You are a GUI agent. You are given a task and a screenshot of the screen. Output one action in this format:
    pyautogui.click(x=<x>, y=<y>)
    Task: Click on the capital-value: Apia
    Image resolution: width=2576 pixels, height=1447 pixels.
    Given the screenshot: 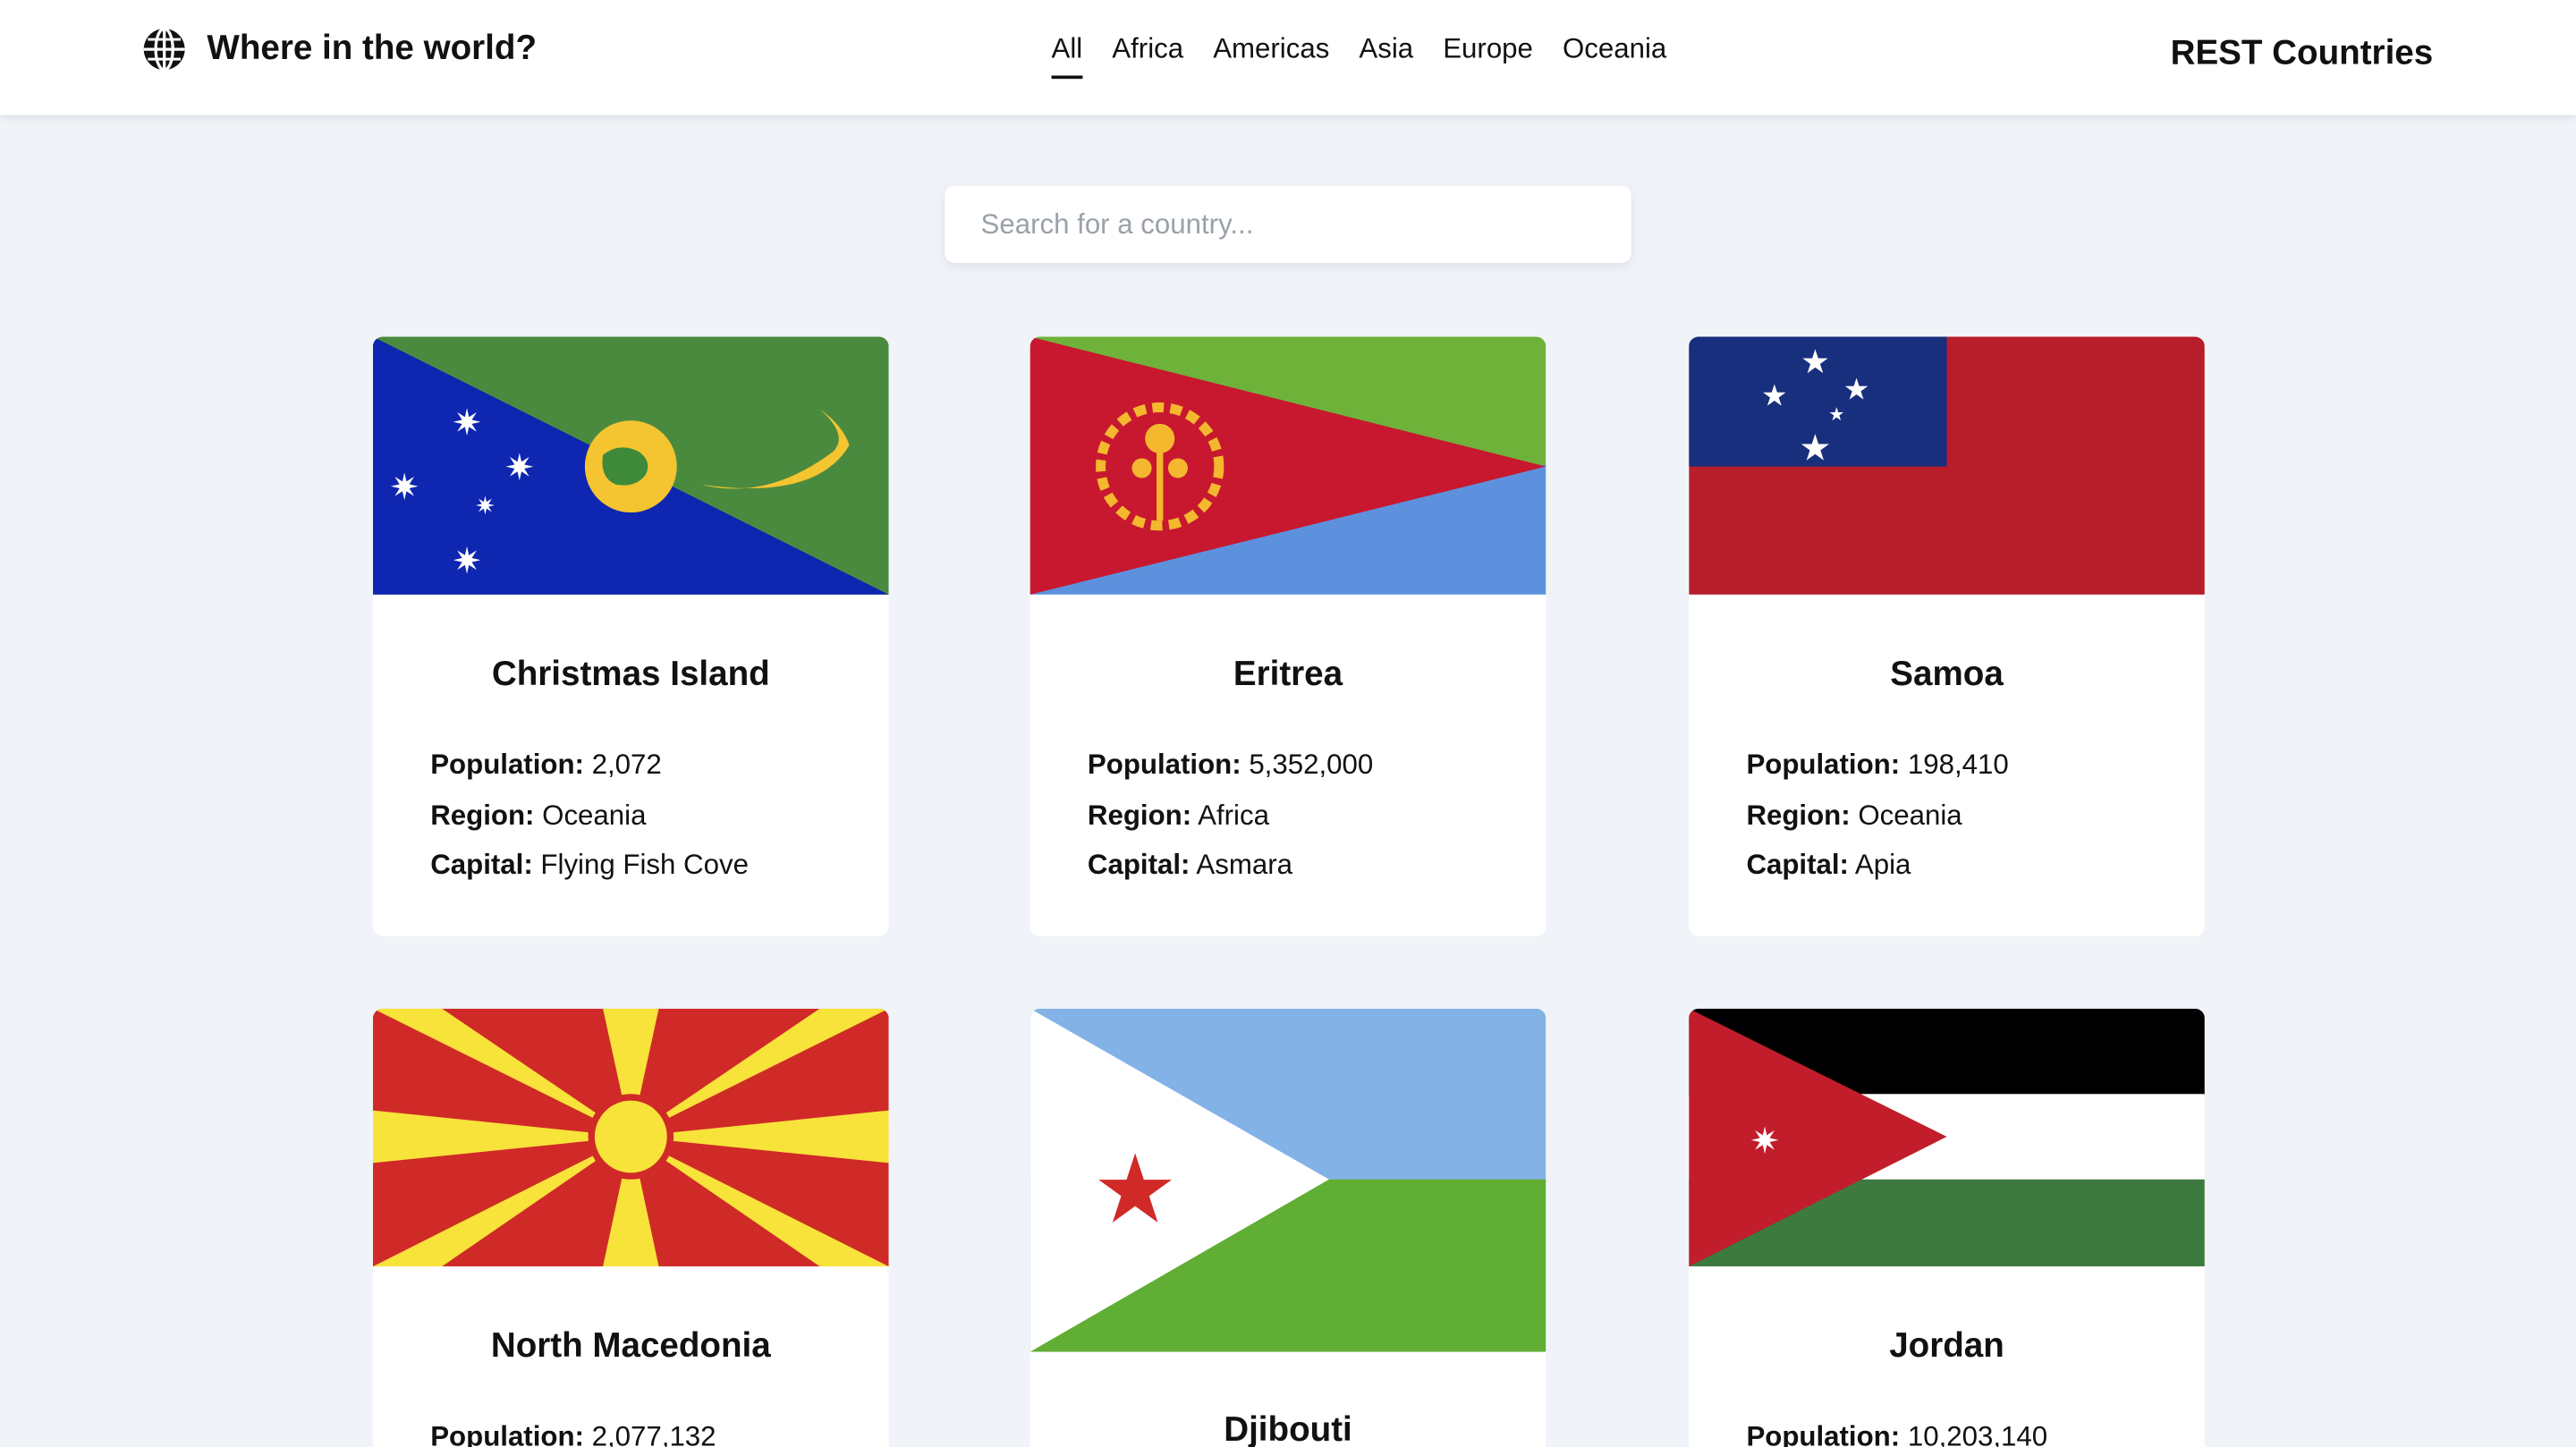 What is the action you would take?
    pyautogui.click(x=1882, y=865)
    